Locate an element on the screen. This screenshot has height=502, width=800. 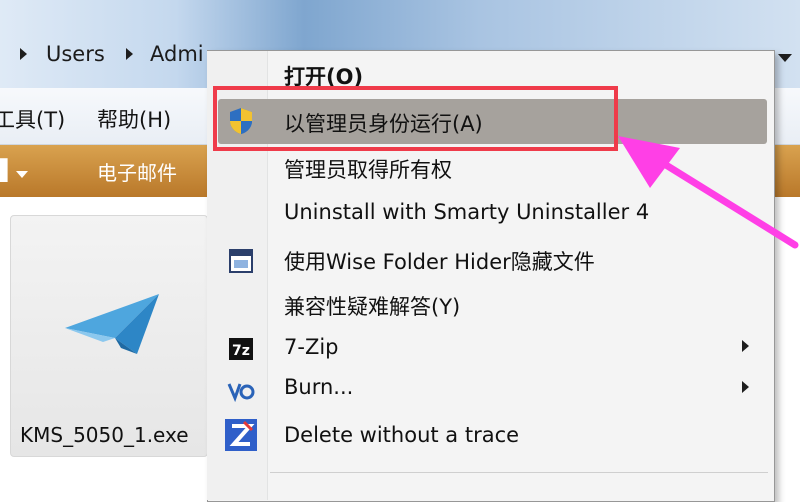
breadcrumb-admin: Admi is located at coordinates (177, 54).